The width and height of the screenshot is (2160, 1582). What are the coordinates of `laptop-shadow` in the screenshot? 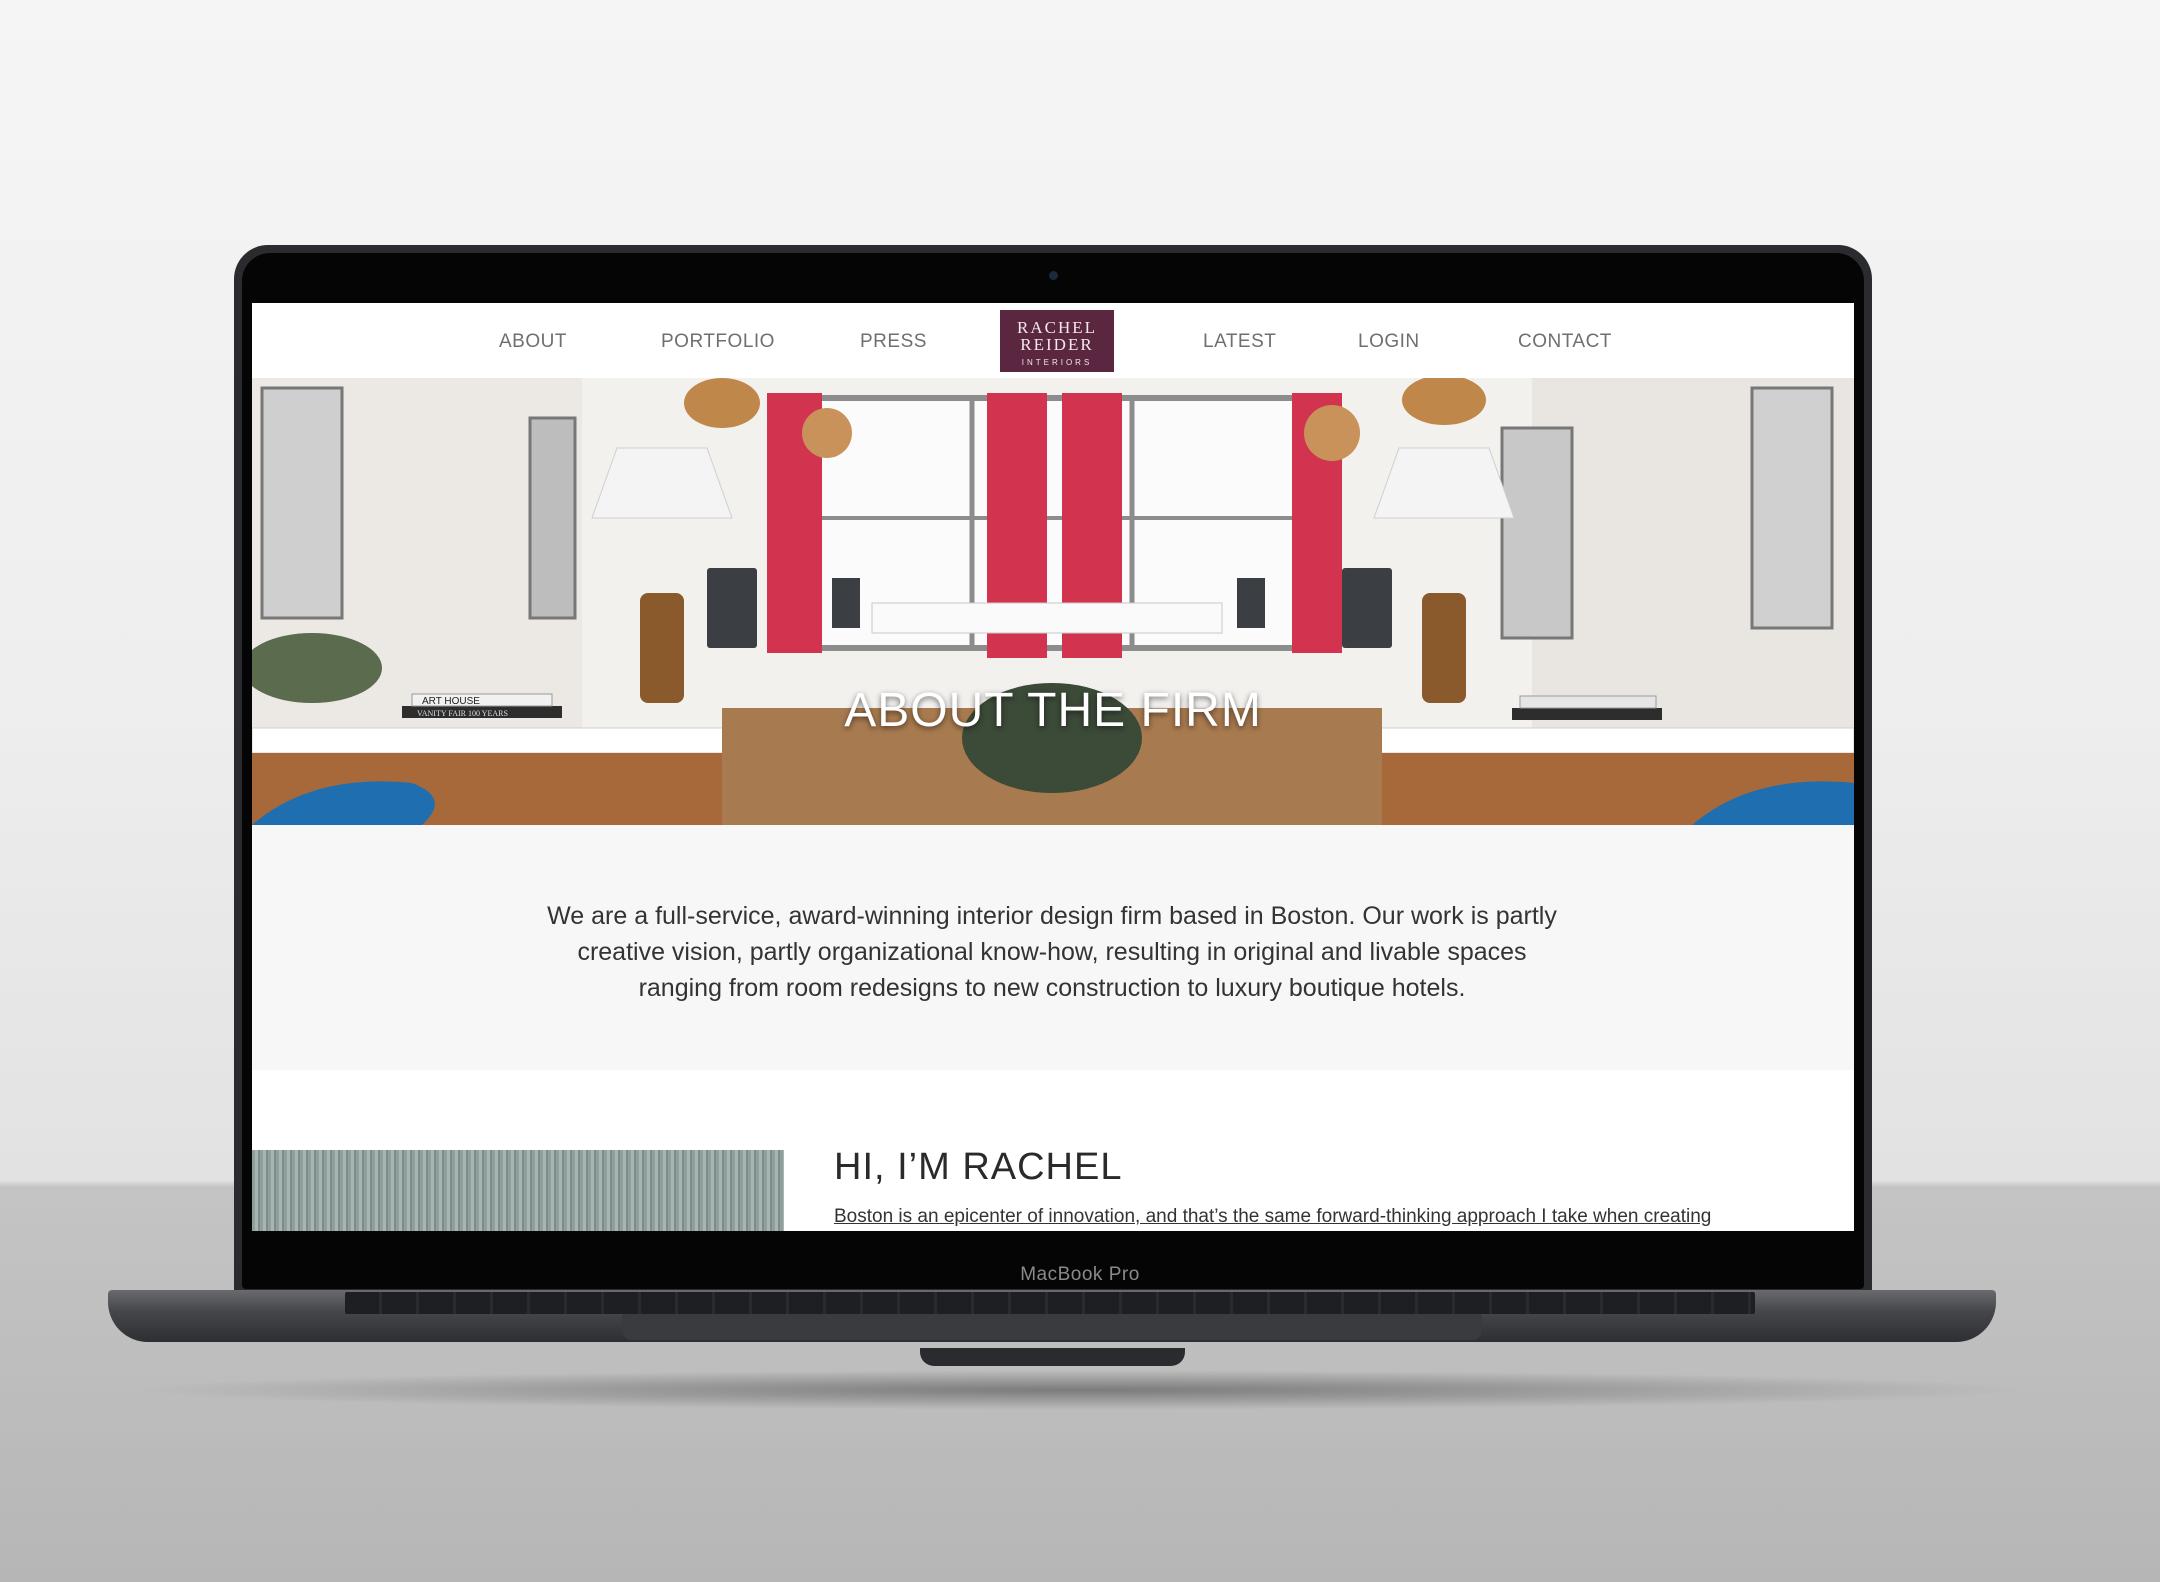 It's located at (1080, 1390).